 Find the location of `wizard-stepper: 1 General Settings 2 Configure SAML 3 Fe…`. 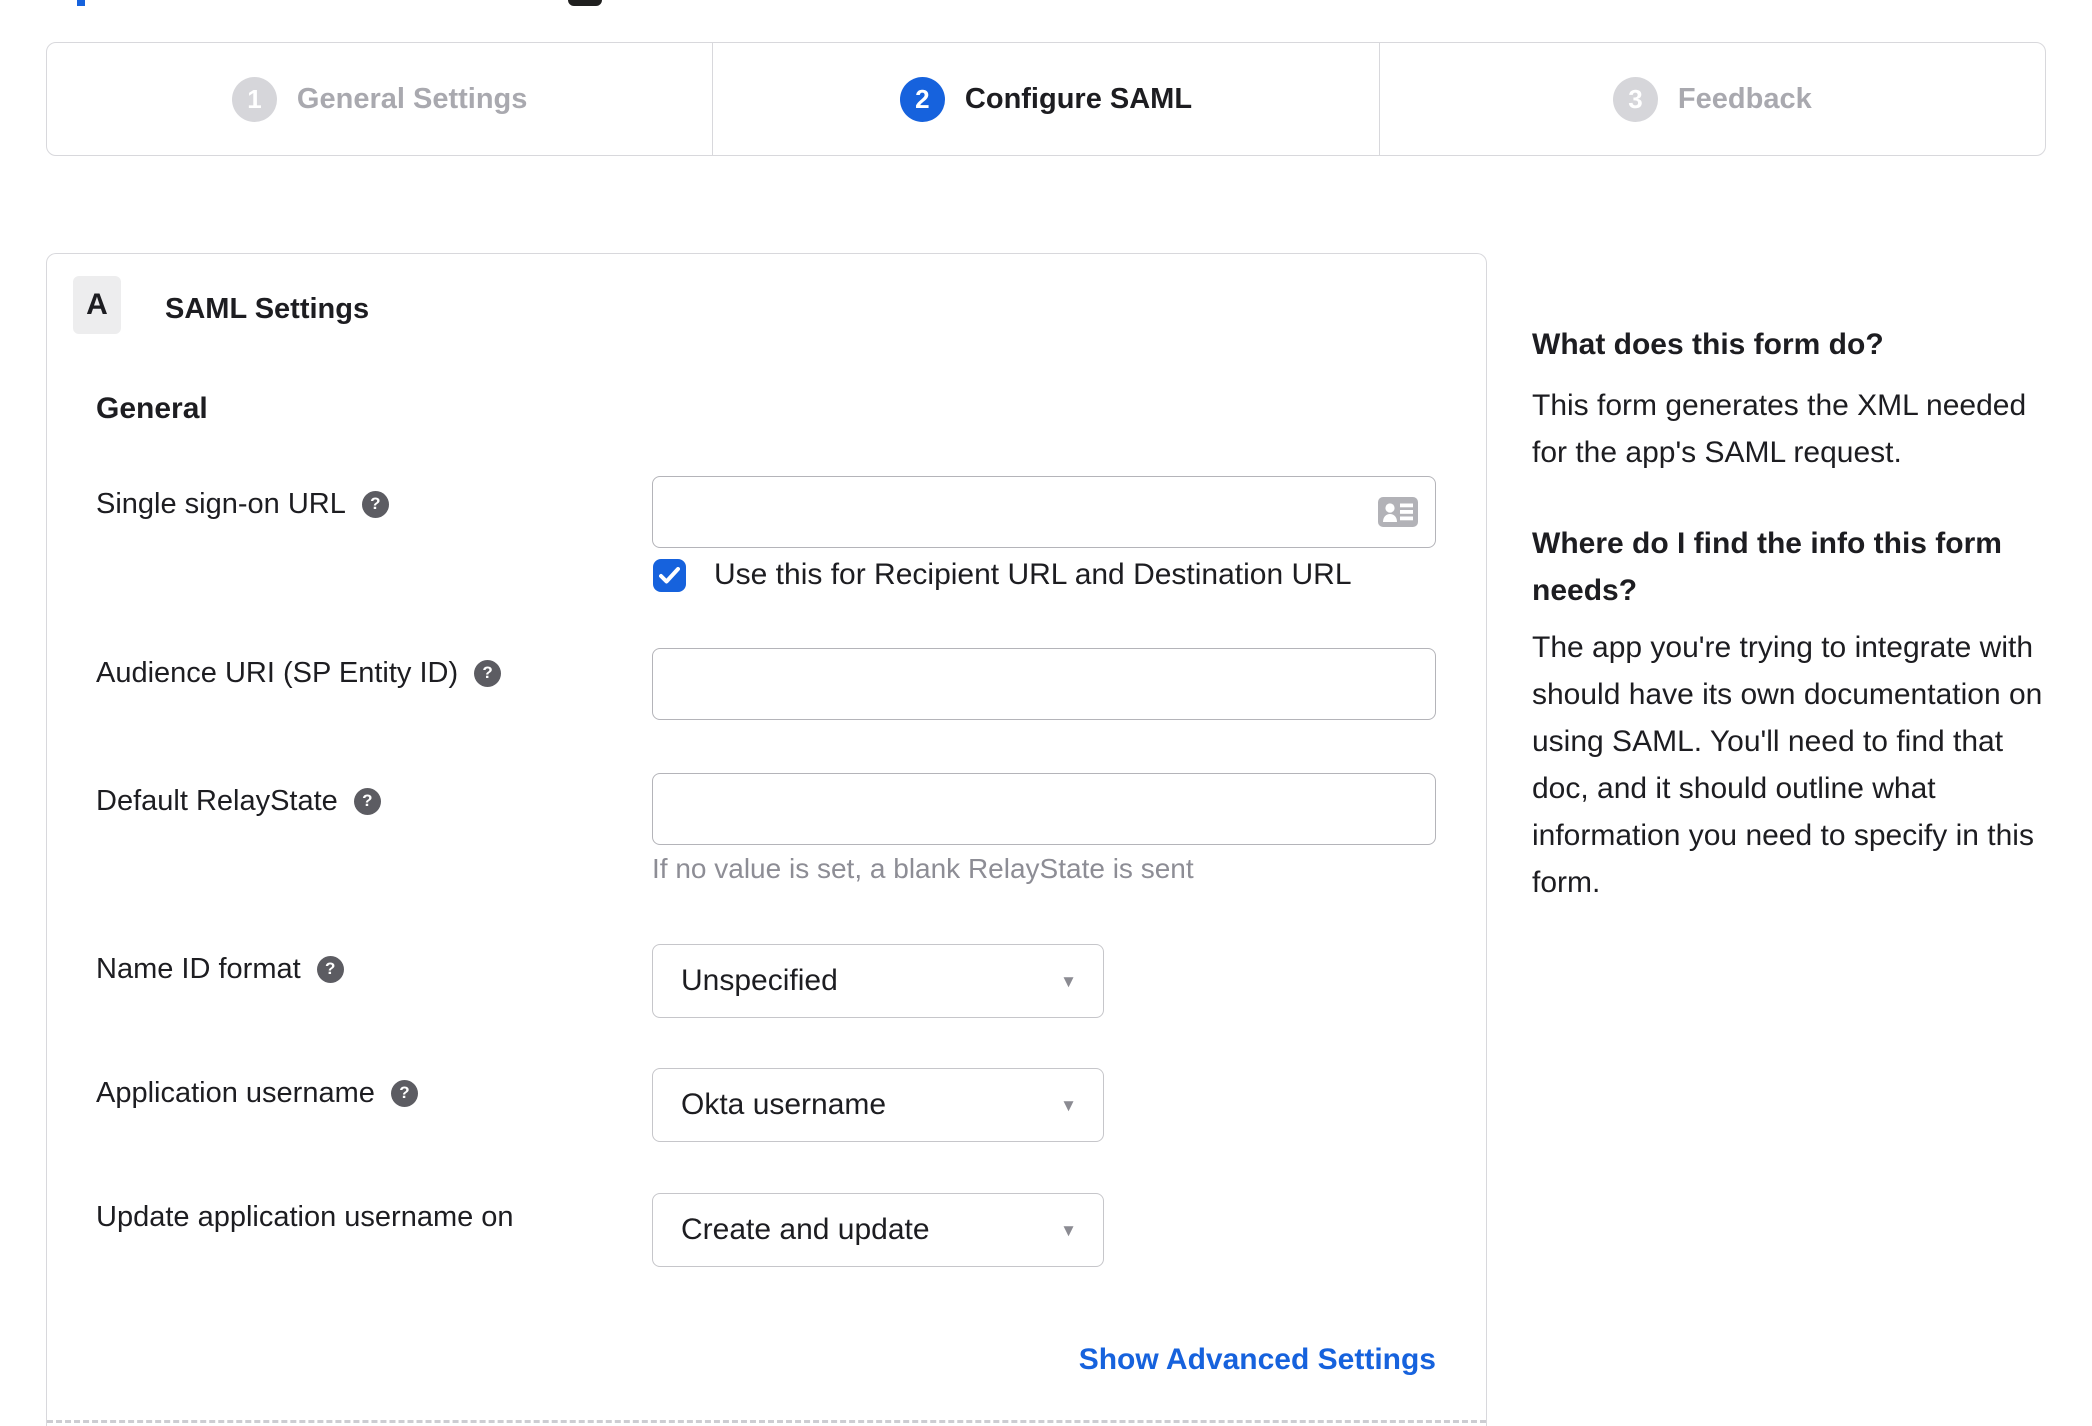

wizard-stepper: 1 General Settings 2 Configure SAML 3 Fe… is located at coordinates (1046, 99).